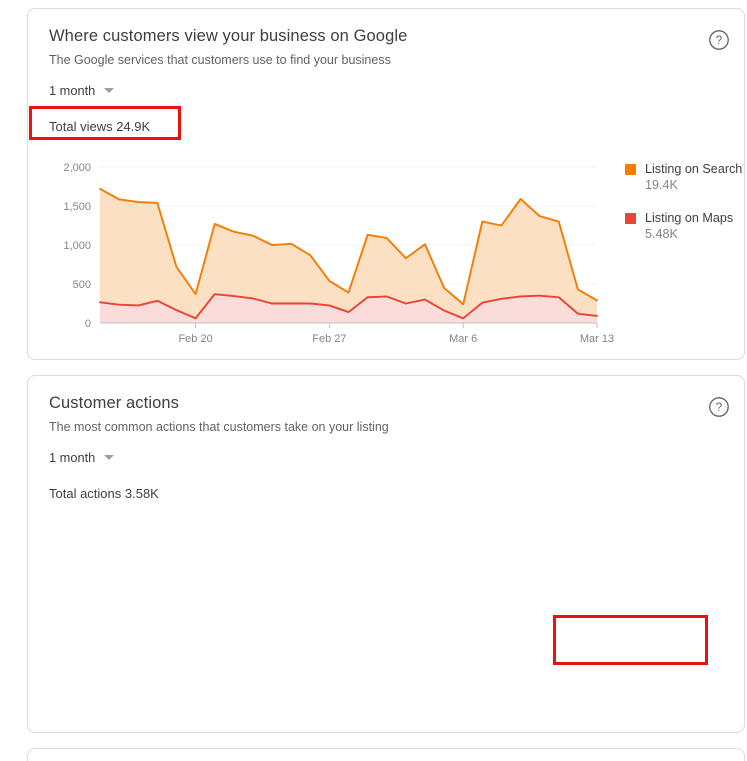 The image size is (747, 761). I want to click on legend-text-listing-on-search: Listing on Search 19.4K, so click(693, 177).